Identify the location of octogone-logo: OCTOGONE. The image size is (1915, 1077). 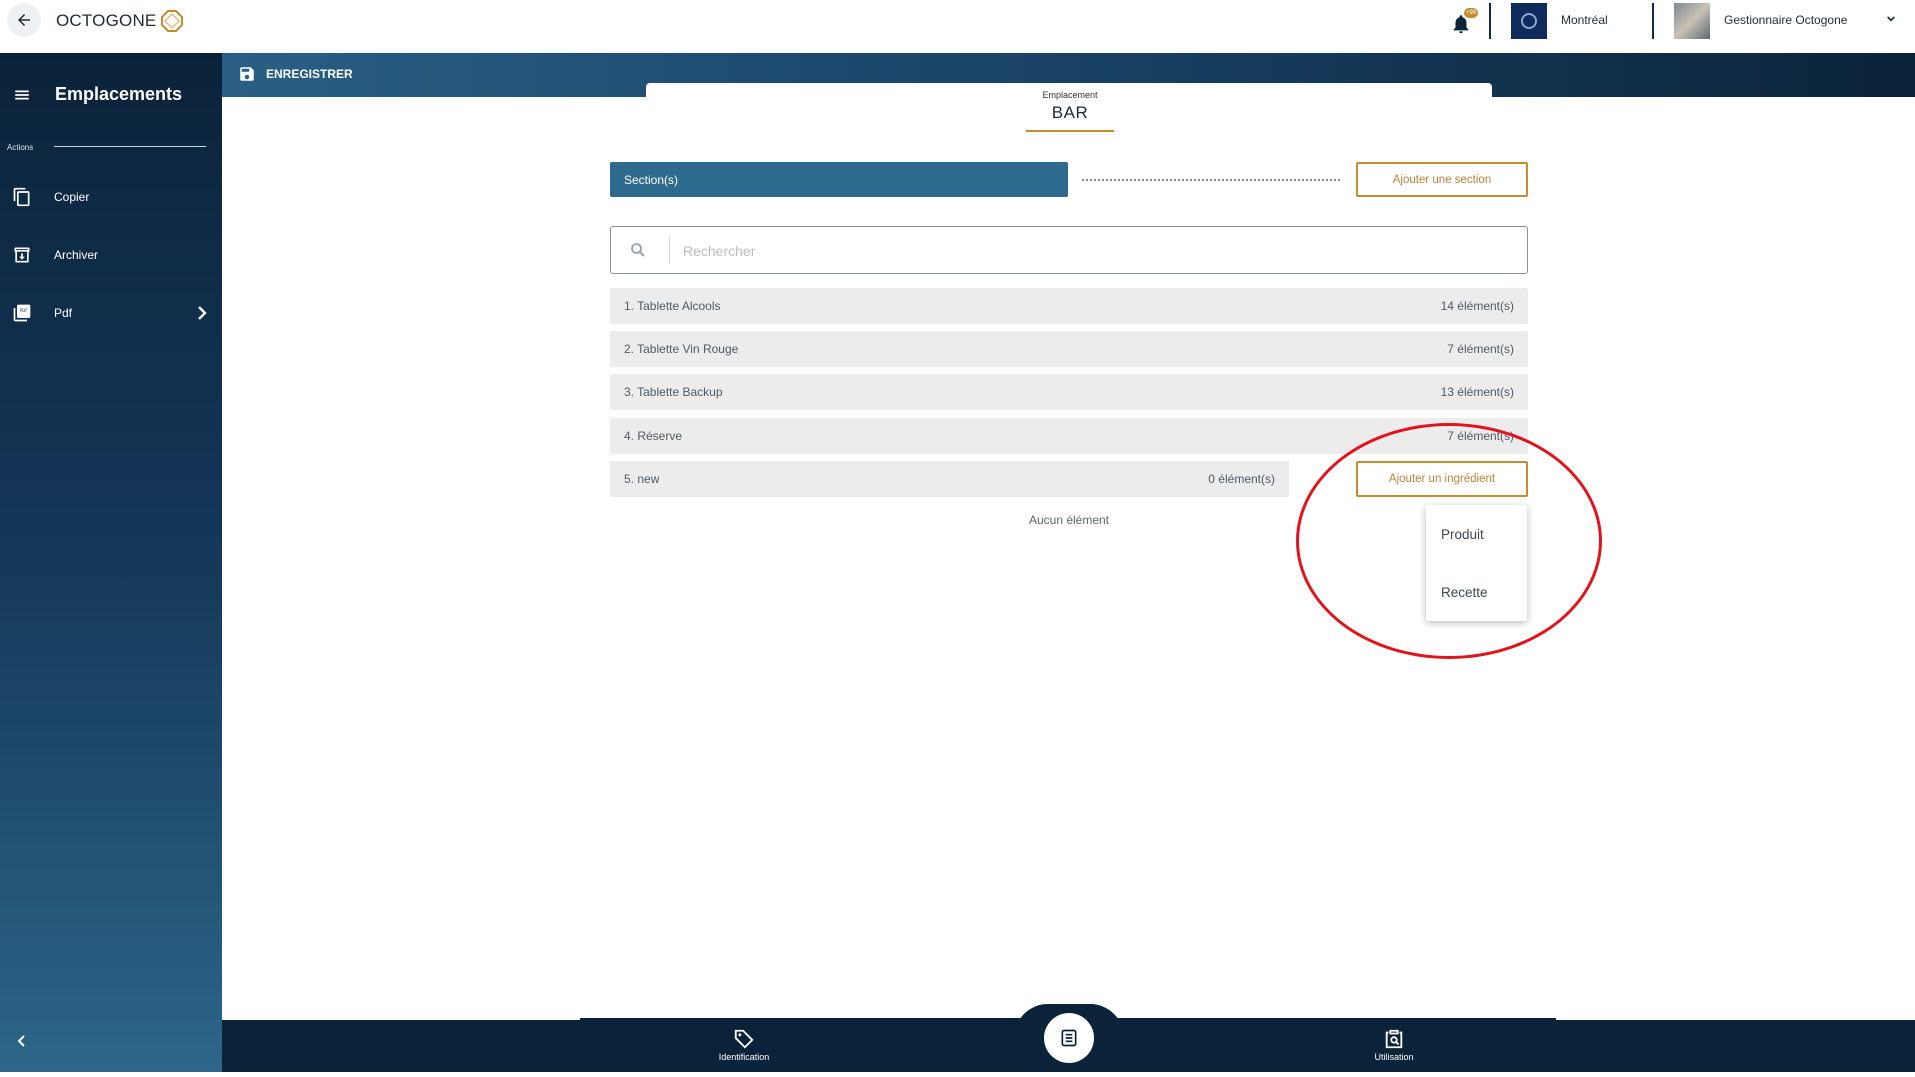
(120, 21).